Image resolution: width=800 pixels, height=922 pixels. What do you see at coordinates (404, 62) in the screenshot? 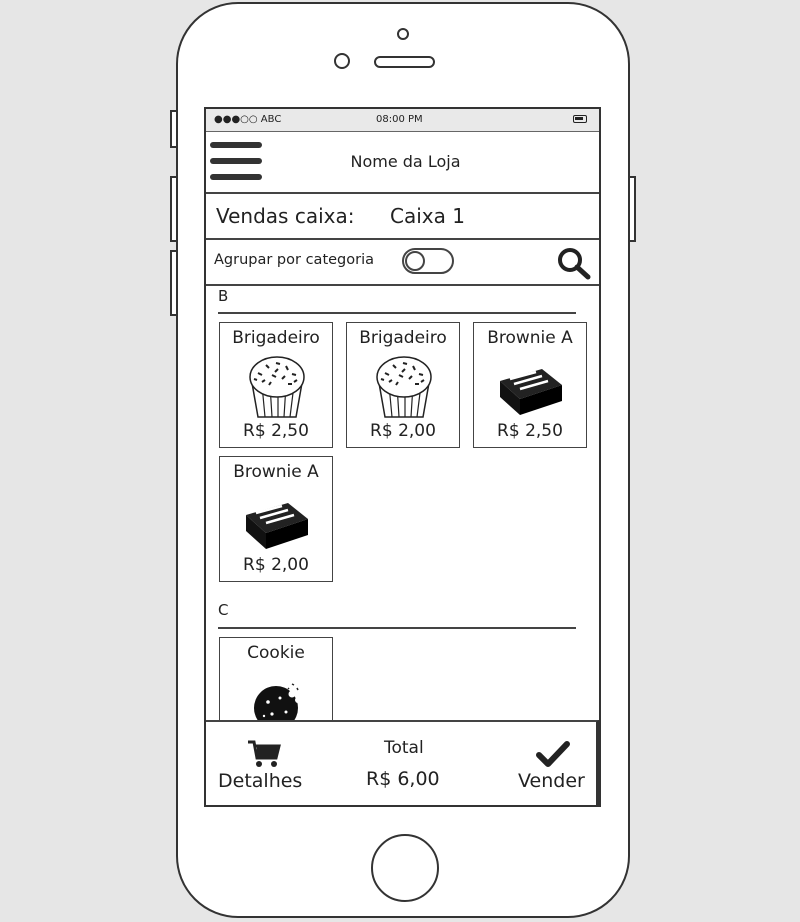
I see `earpiece-speaker` at bounding box center [404, 62].